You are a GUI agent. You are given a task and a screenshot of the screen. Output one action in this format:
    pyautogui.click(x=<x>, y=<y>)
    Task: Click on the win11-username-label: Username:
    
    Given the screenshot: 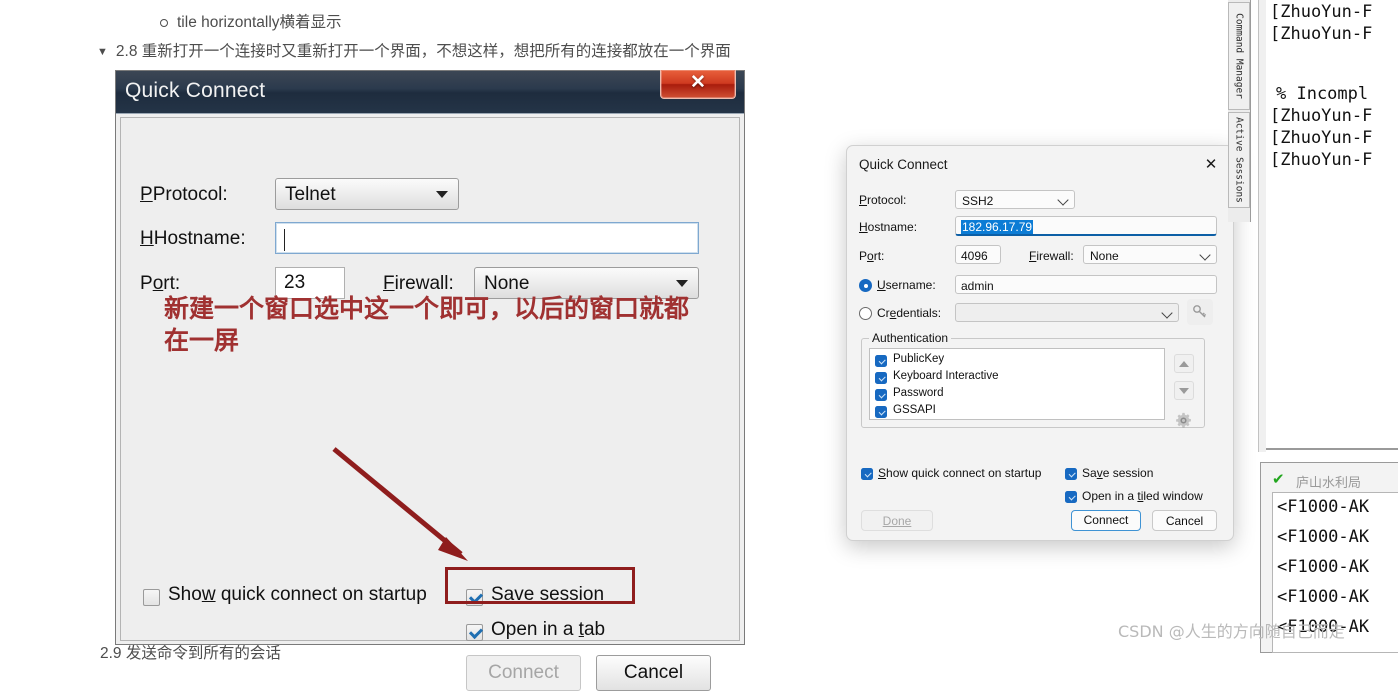 What is the action you would take?
    pyautogui.click(x=906, y=285)
    